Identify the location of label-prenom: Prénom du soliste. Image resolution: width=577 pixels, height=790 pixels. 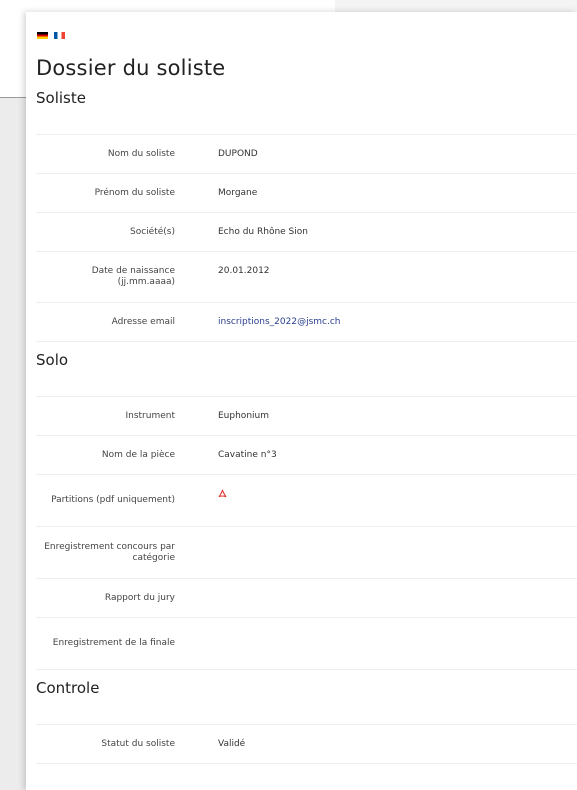
(134, 192).